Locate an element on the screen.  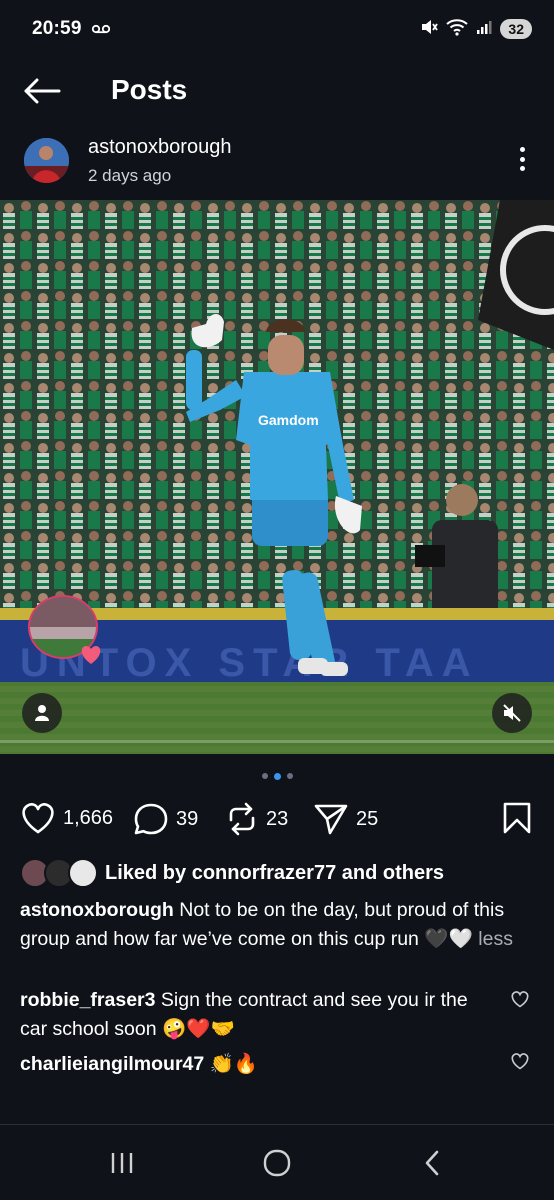
svg-text: Gamdom is located at coordinates (288, 420).